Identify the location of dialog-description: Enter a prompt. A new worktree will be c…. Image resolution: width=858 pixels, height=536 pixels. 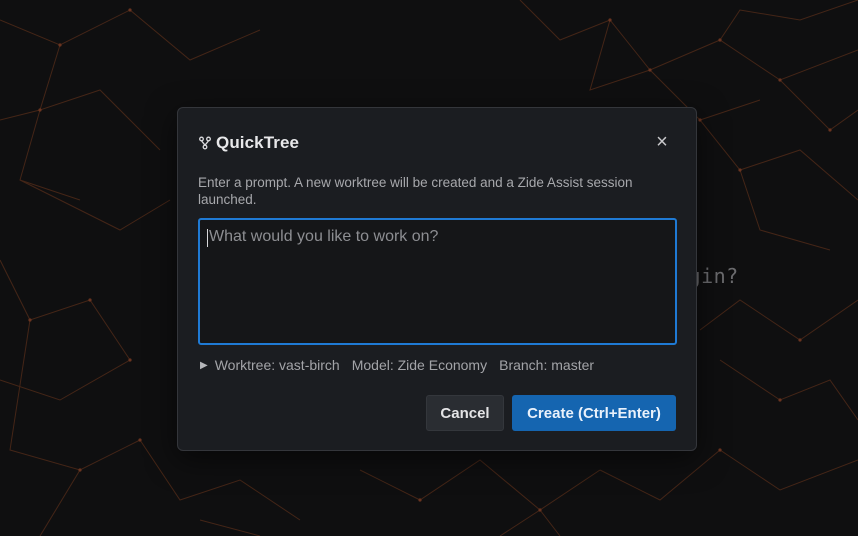
(415, 191).